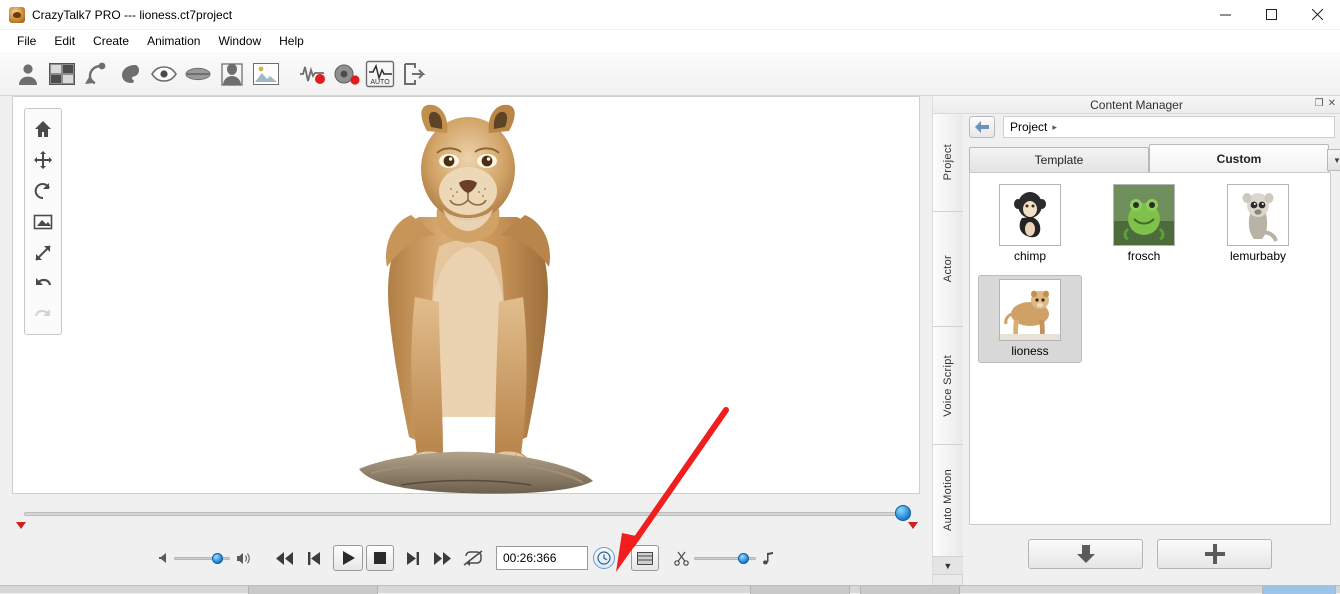 The width and height of the screenshot is (1340, 594). I want to click on auto-motion-icon: AUTO, so click(380, 74).